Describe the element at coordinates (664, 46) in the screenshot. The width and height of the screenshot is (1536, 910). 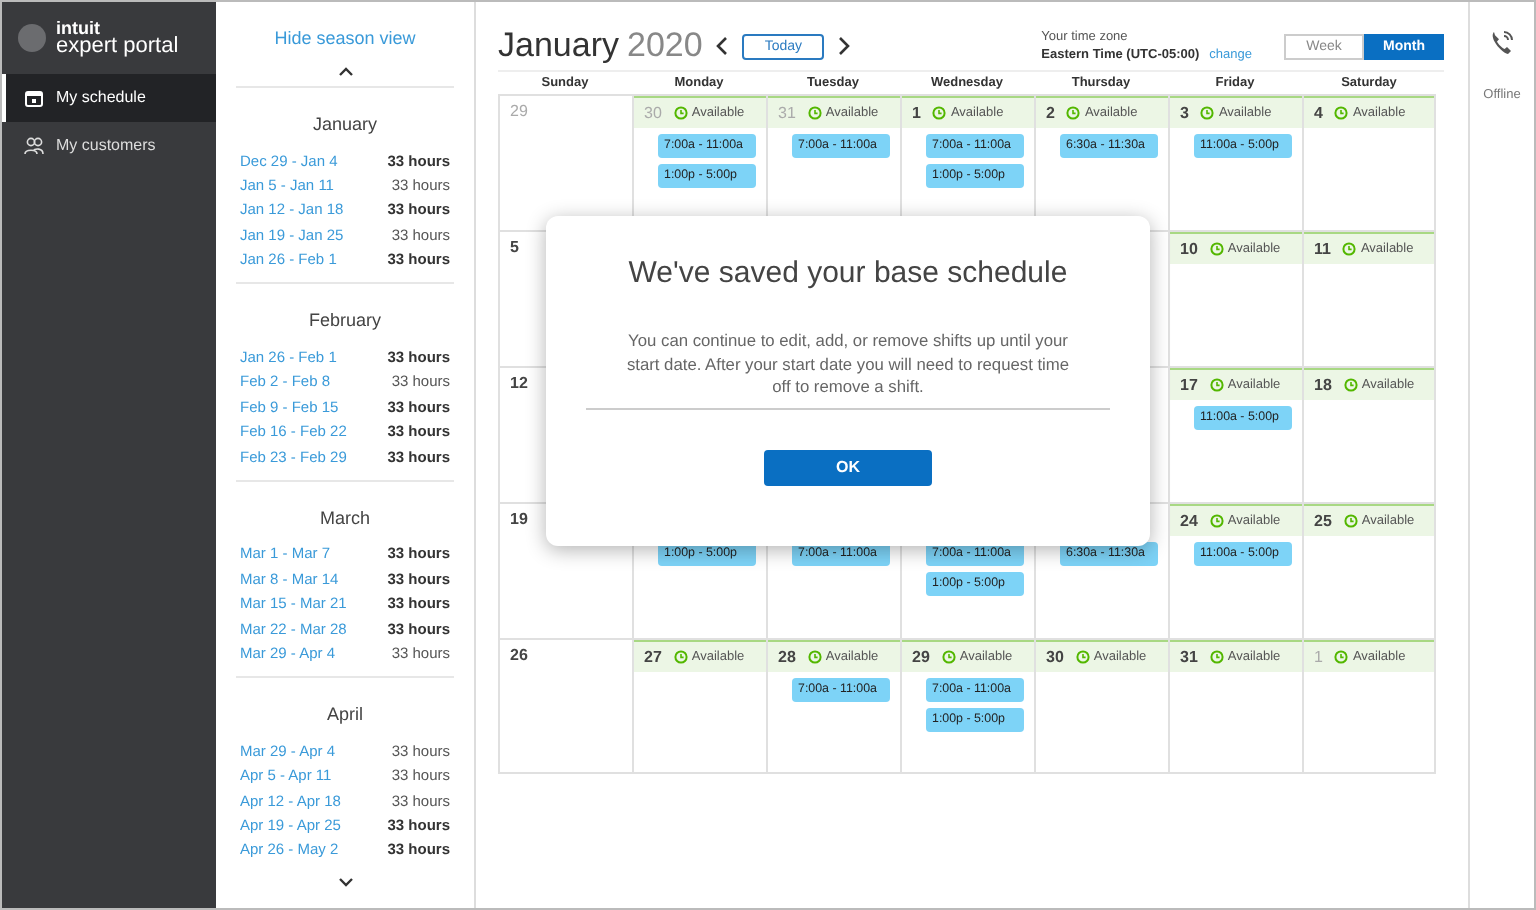
I see `year-title: 2020` at that location.